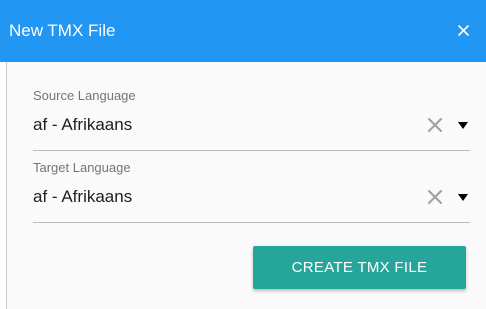  Describe the element at coordinates (83, 196) in the screenshot. I see `target-language-value: af - Afrikaans` at that location.